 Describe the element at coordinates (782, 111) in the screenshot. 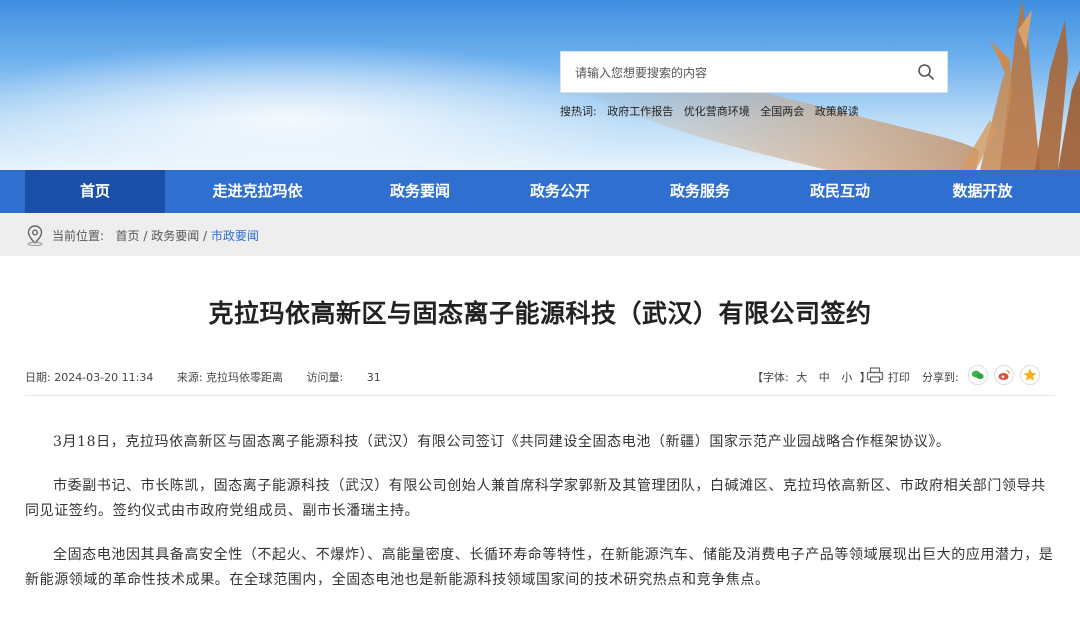

I see `hot-word-link: 全国两会` at that location.